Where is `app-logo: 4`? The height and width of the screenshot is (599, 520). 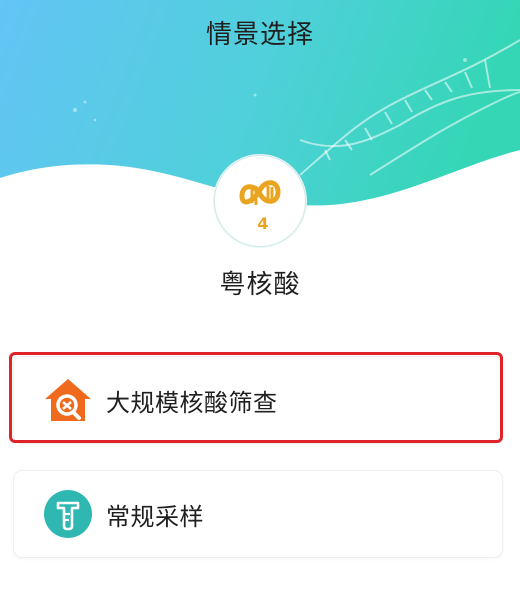
app-logo: 4 is located at coordinates (260, 201).